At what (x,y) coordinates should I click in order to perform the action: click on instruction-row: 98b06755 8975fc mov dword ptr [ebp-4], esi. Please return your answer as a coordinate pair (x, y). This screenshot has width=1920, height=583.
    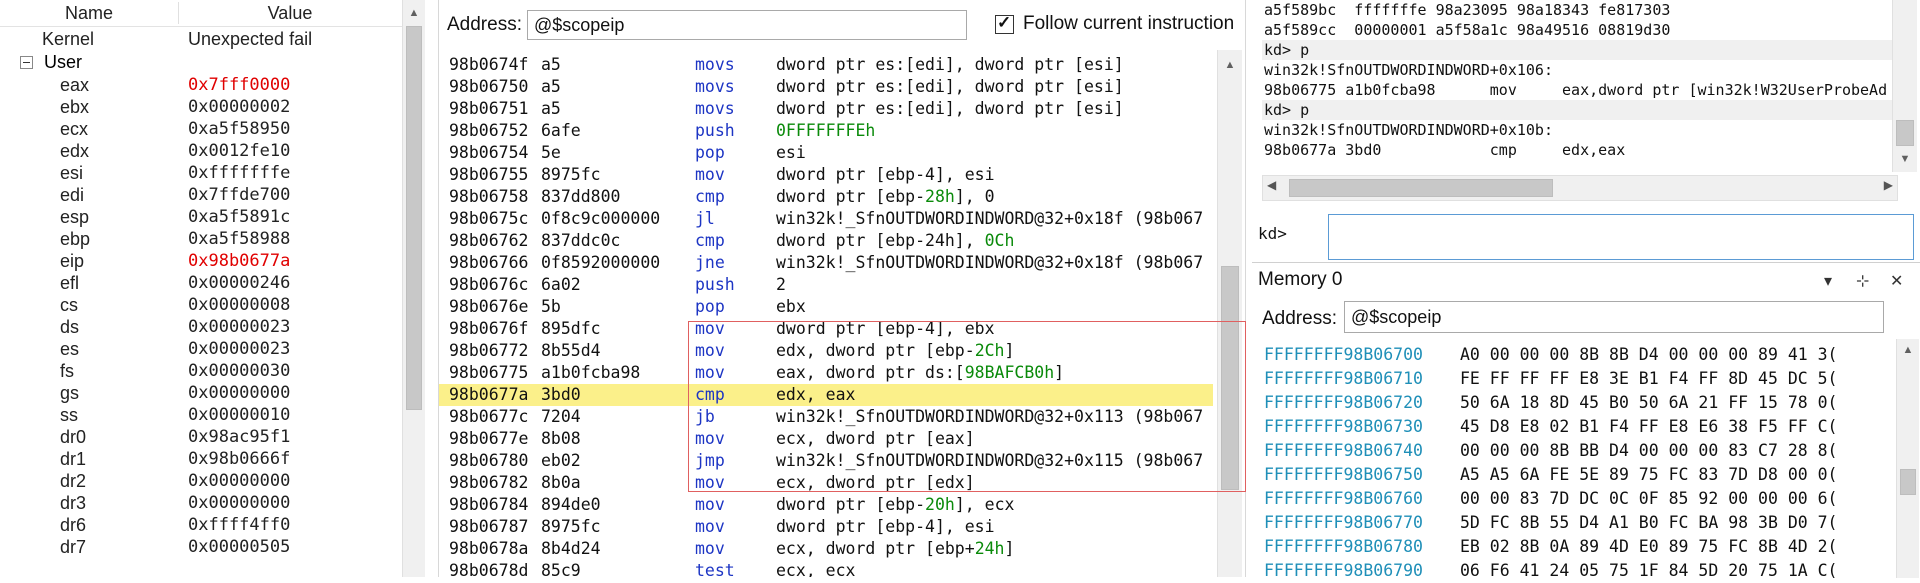
    Looking at the image, I should click on (826, 175).